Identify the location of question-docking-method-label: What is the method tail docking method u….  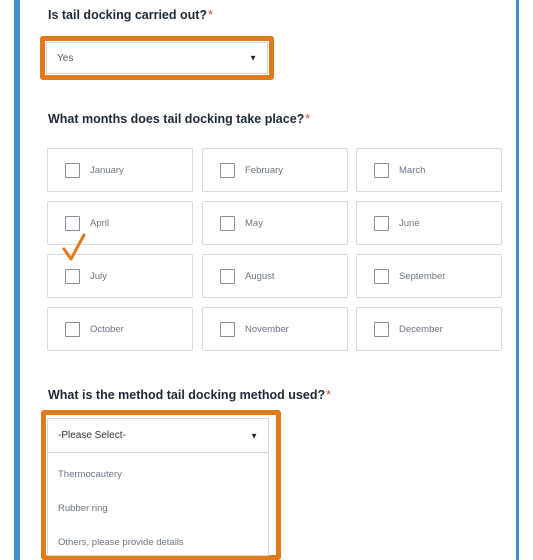
(187, 395).